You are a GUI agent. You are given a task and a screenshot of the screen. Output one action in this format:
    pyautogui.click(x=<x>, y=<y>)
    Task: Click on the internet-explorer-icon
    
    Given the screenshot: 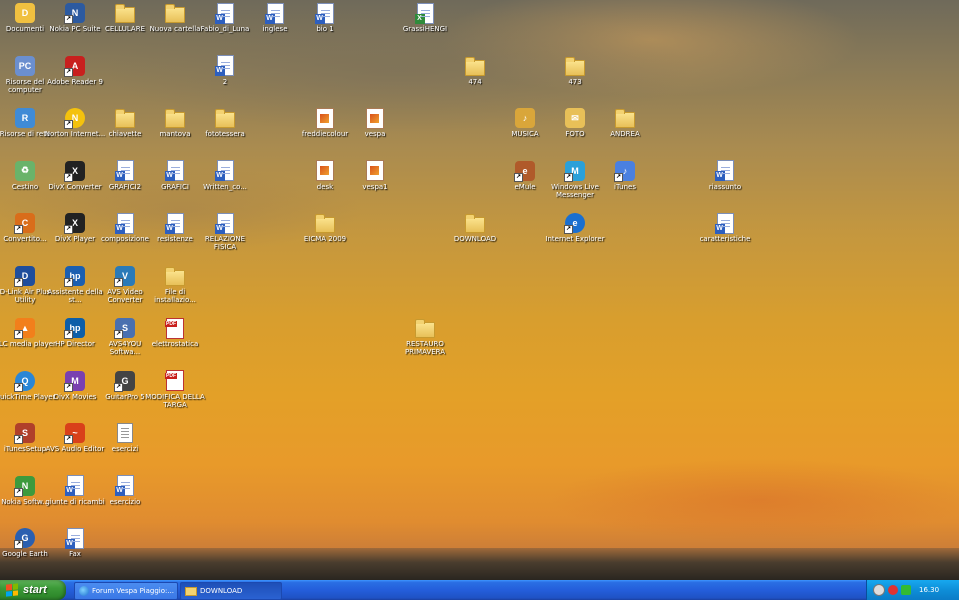 What is the action you would take?
    pyautogui.click(x=84, y=591)
    